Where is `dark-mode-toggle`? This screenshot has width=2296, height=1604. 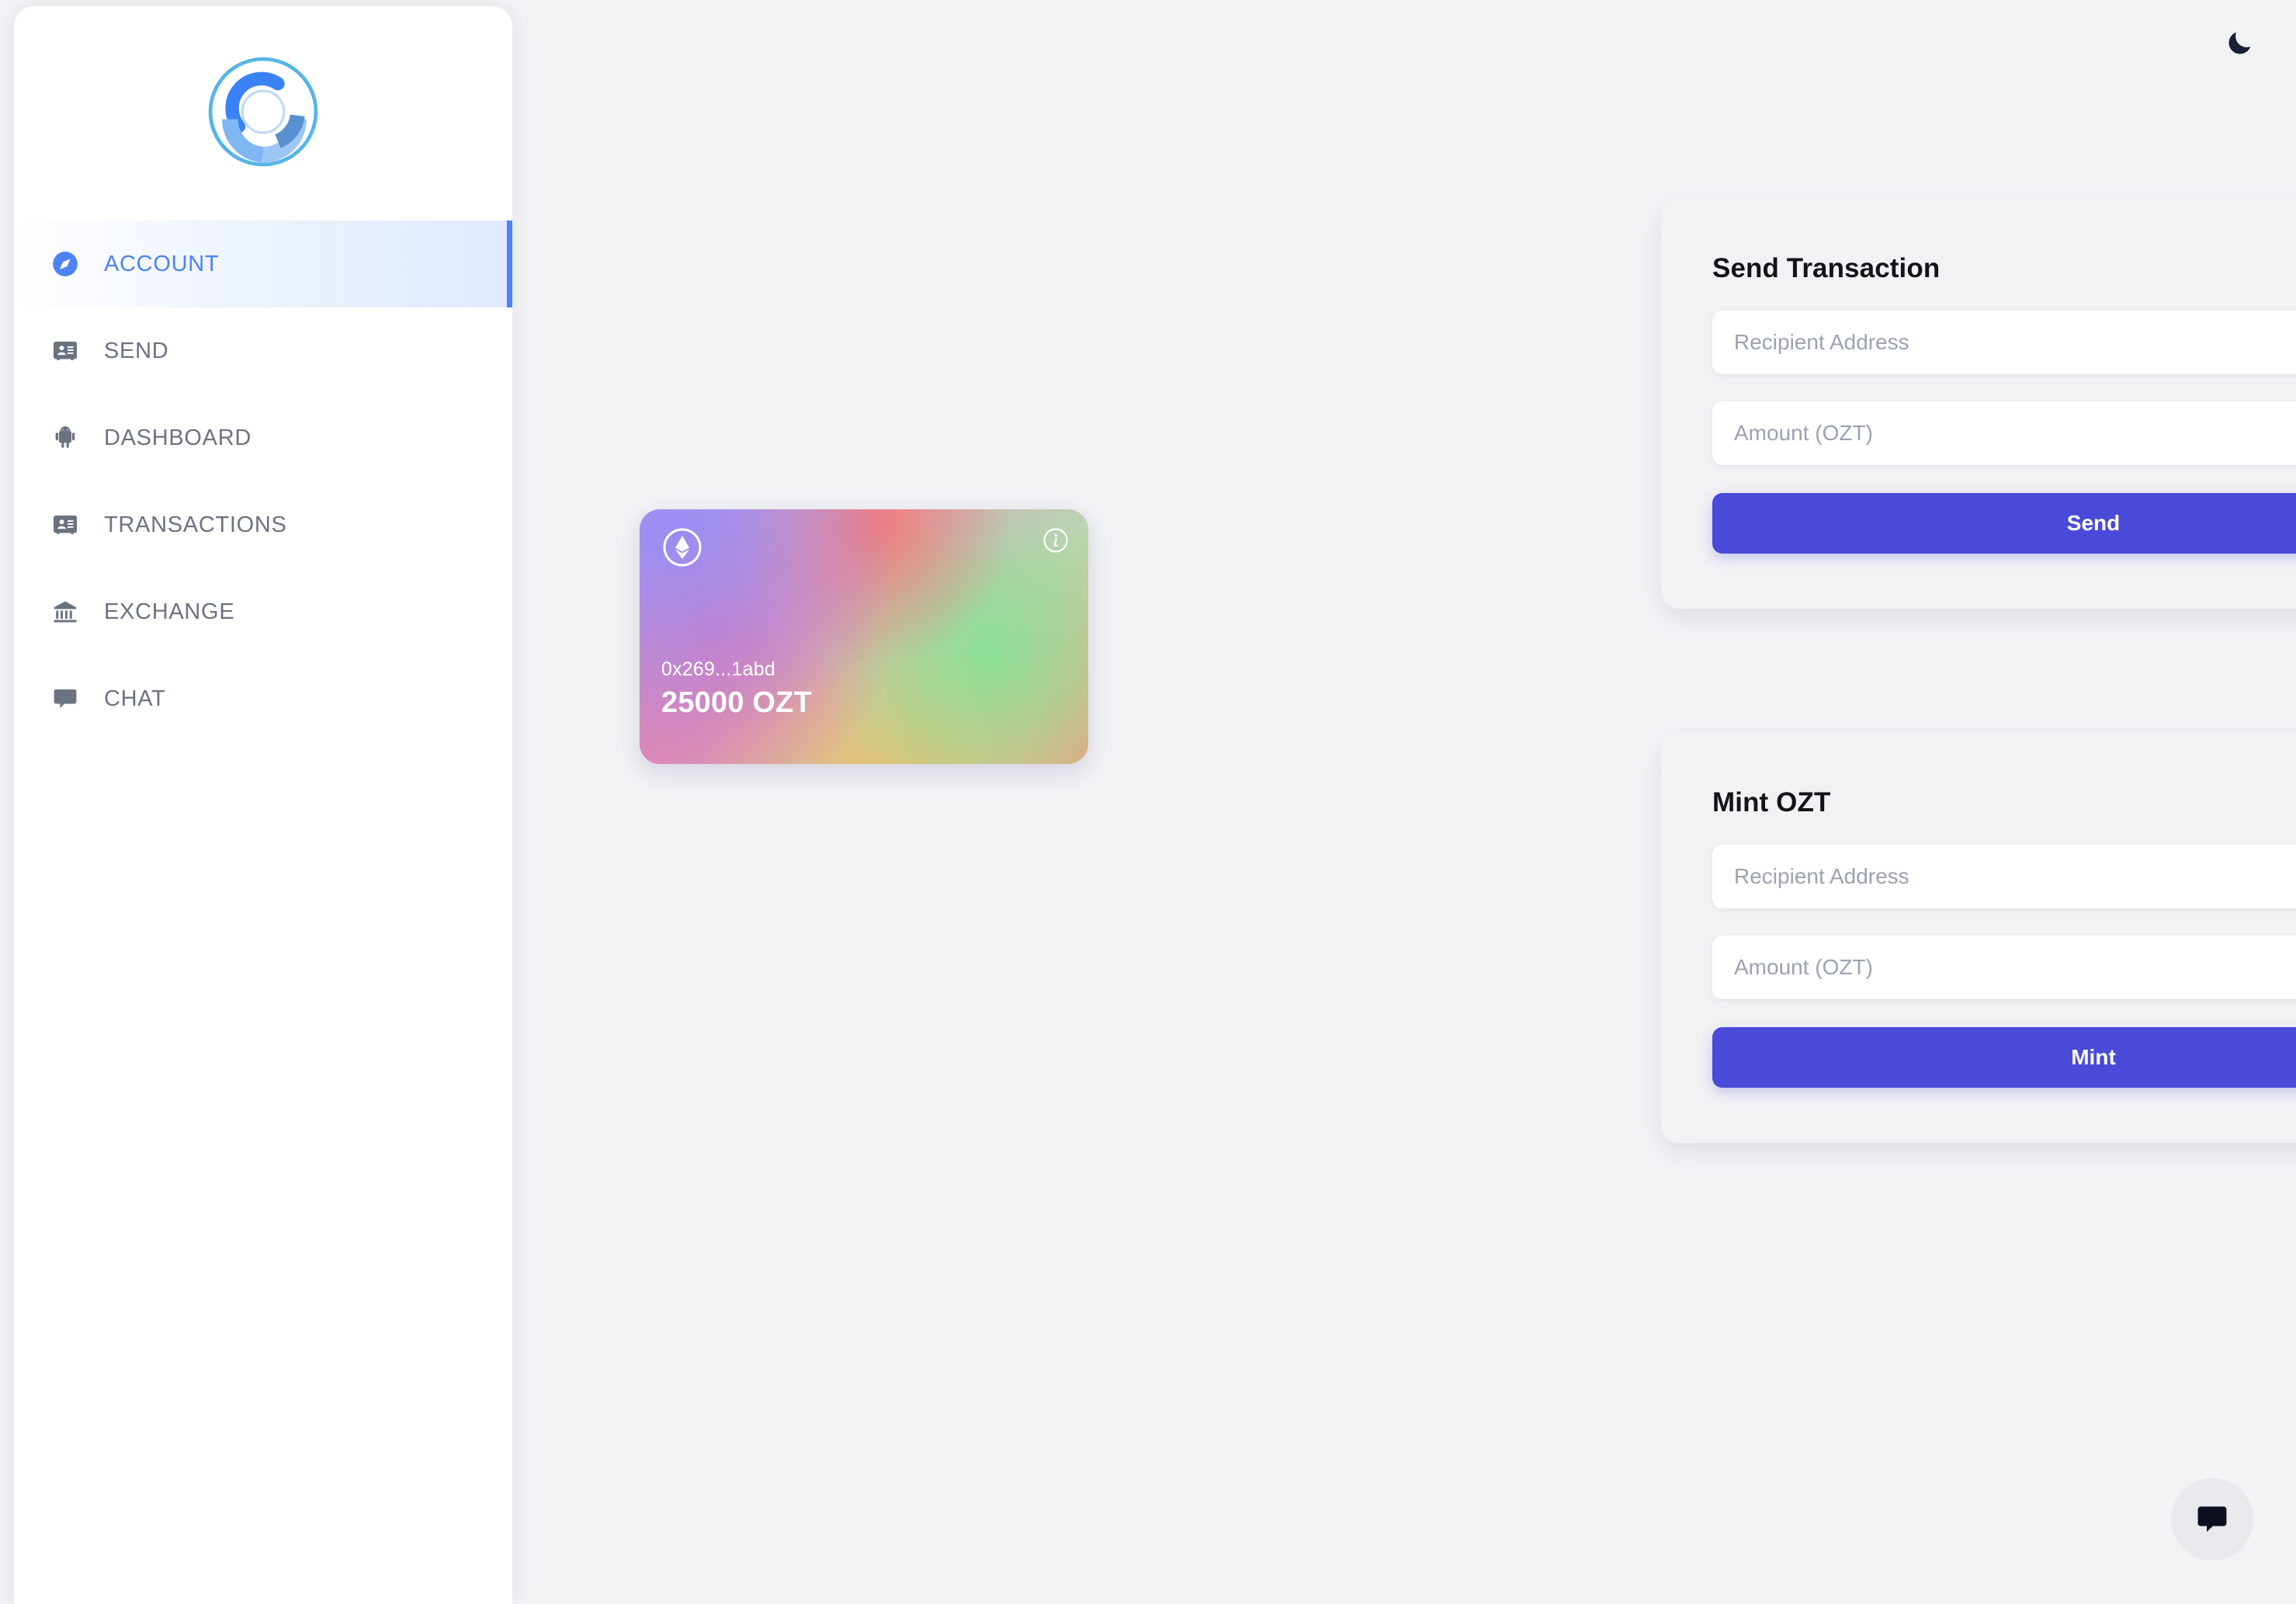
dark-mode-toggle is located at coordinates (2239, 44).